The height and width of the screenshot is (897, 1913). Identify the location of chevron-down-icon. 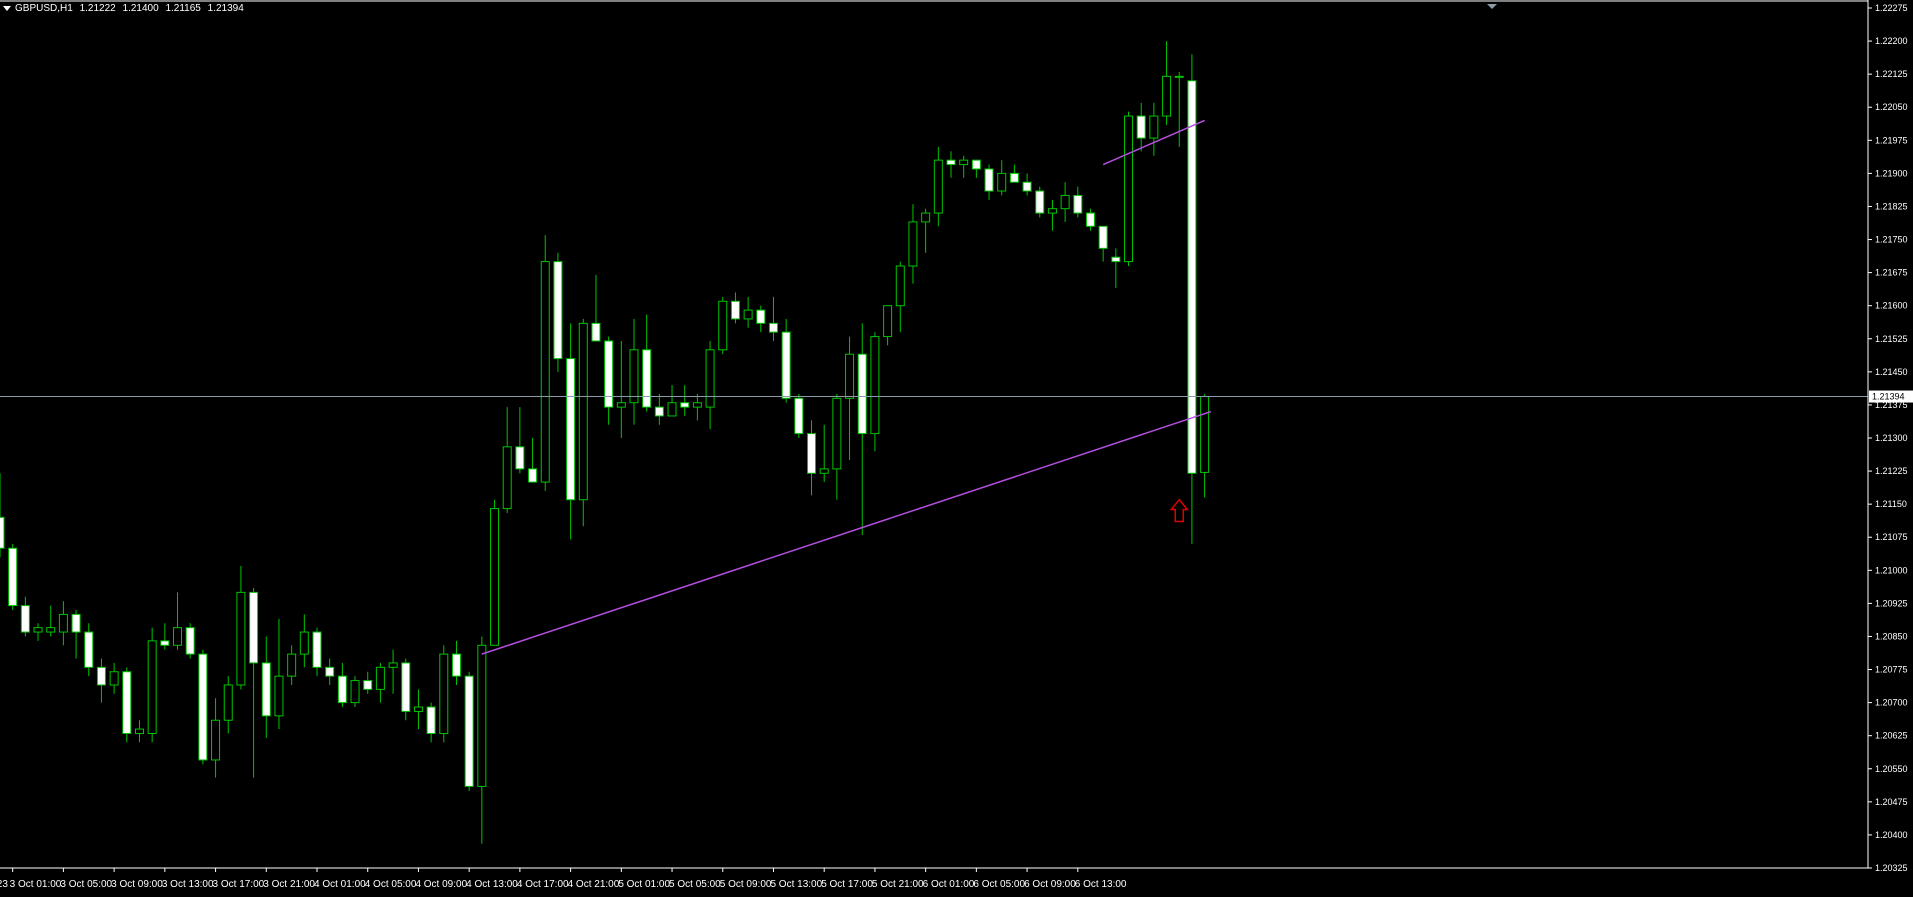
(7, 8).